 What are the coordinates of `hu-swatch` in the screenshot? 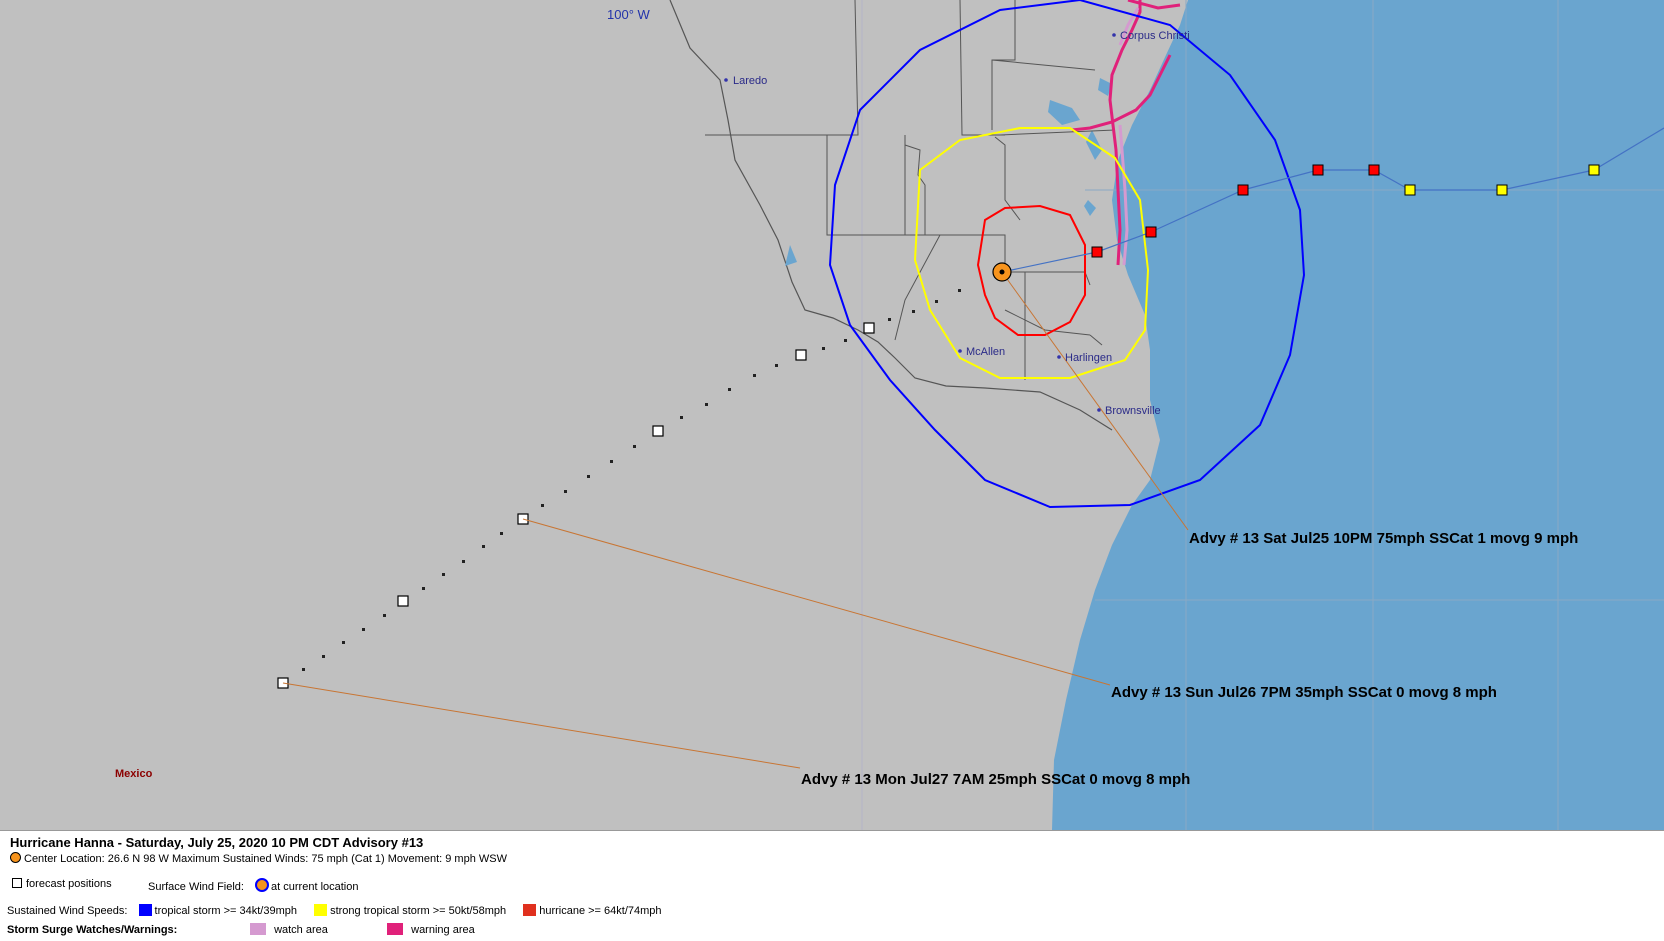 It's located at (530, 910).